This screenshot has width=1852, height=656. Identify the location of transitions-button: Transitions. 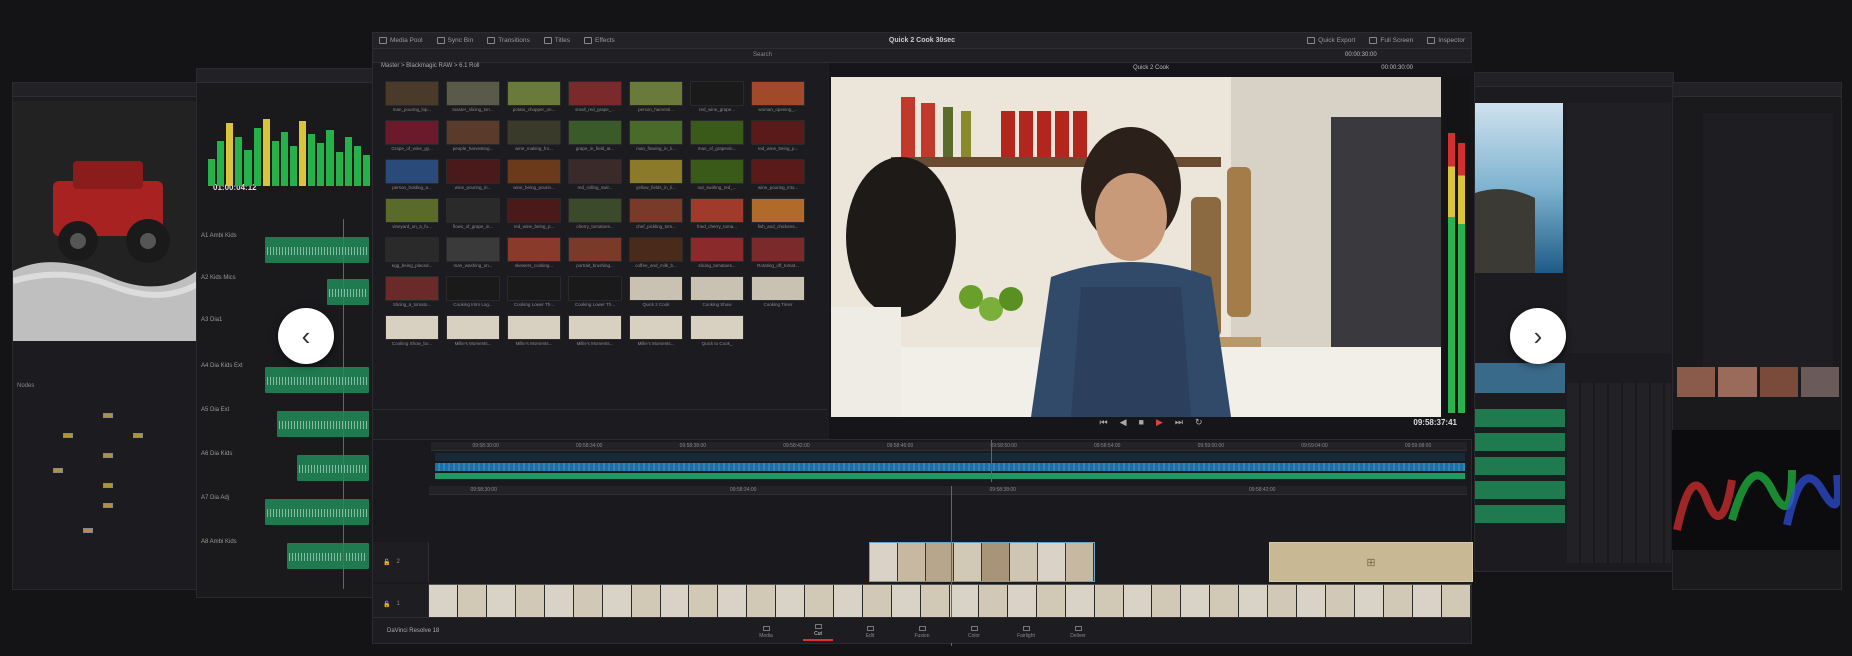
(508, 40).